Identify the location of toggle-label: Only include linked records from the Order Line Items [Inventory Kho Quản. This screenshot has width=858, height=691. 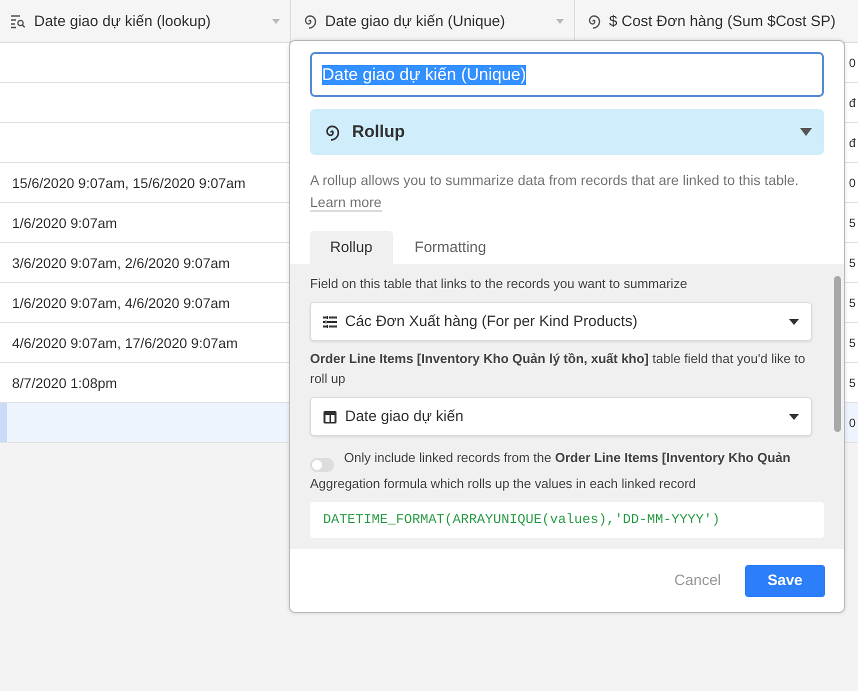
(567, 457).